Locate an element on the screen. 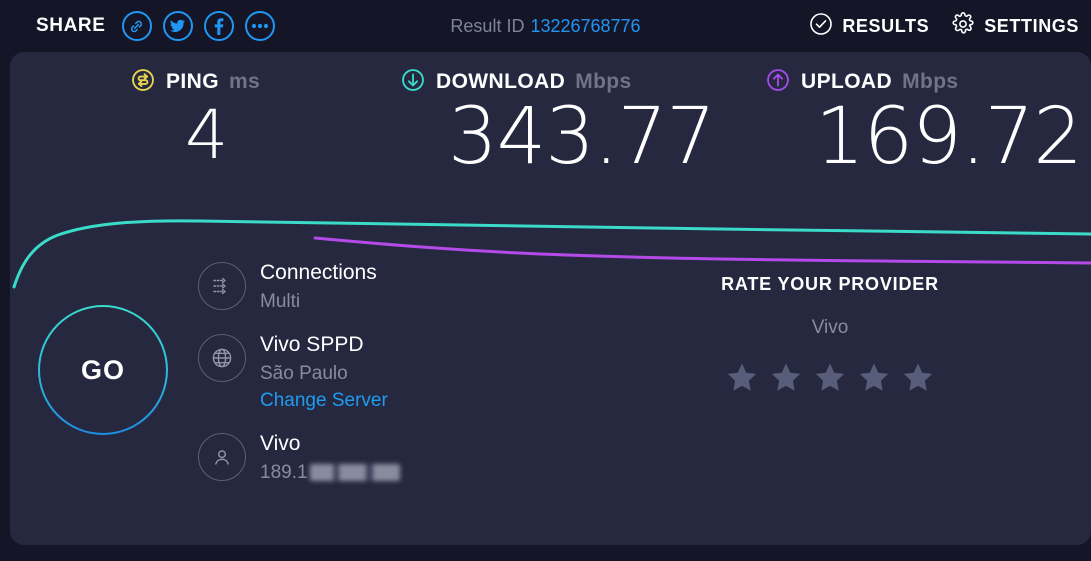  results-button: RESULTS is located at coordinates (869, 26).